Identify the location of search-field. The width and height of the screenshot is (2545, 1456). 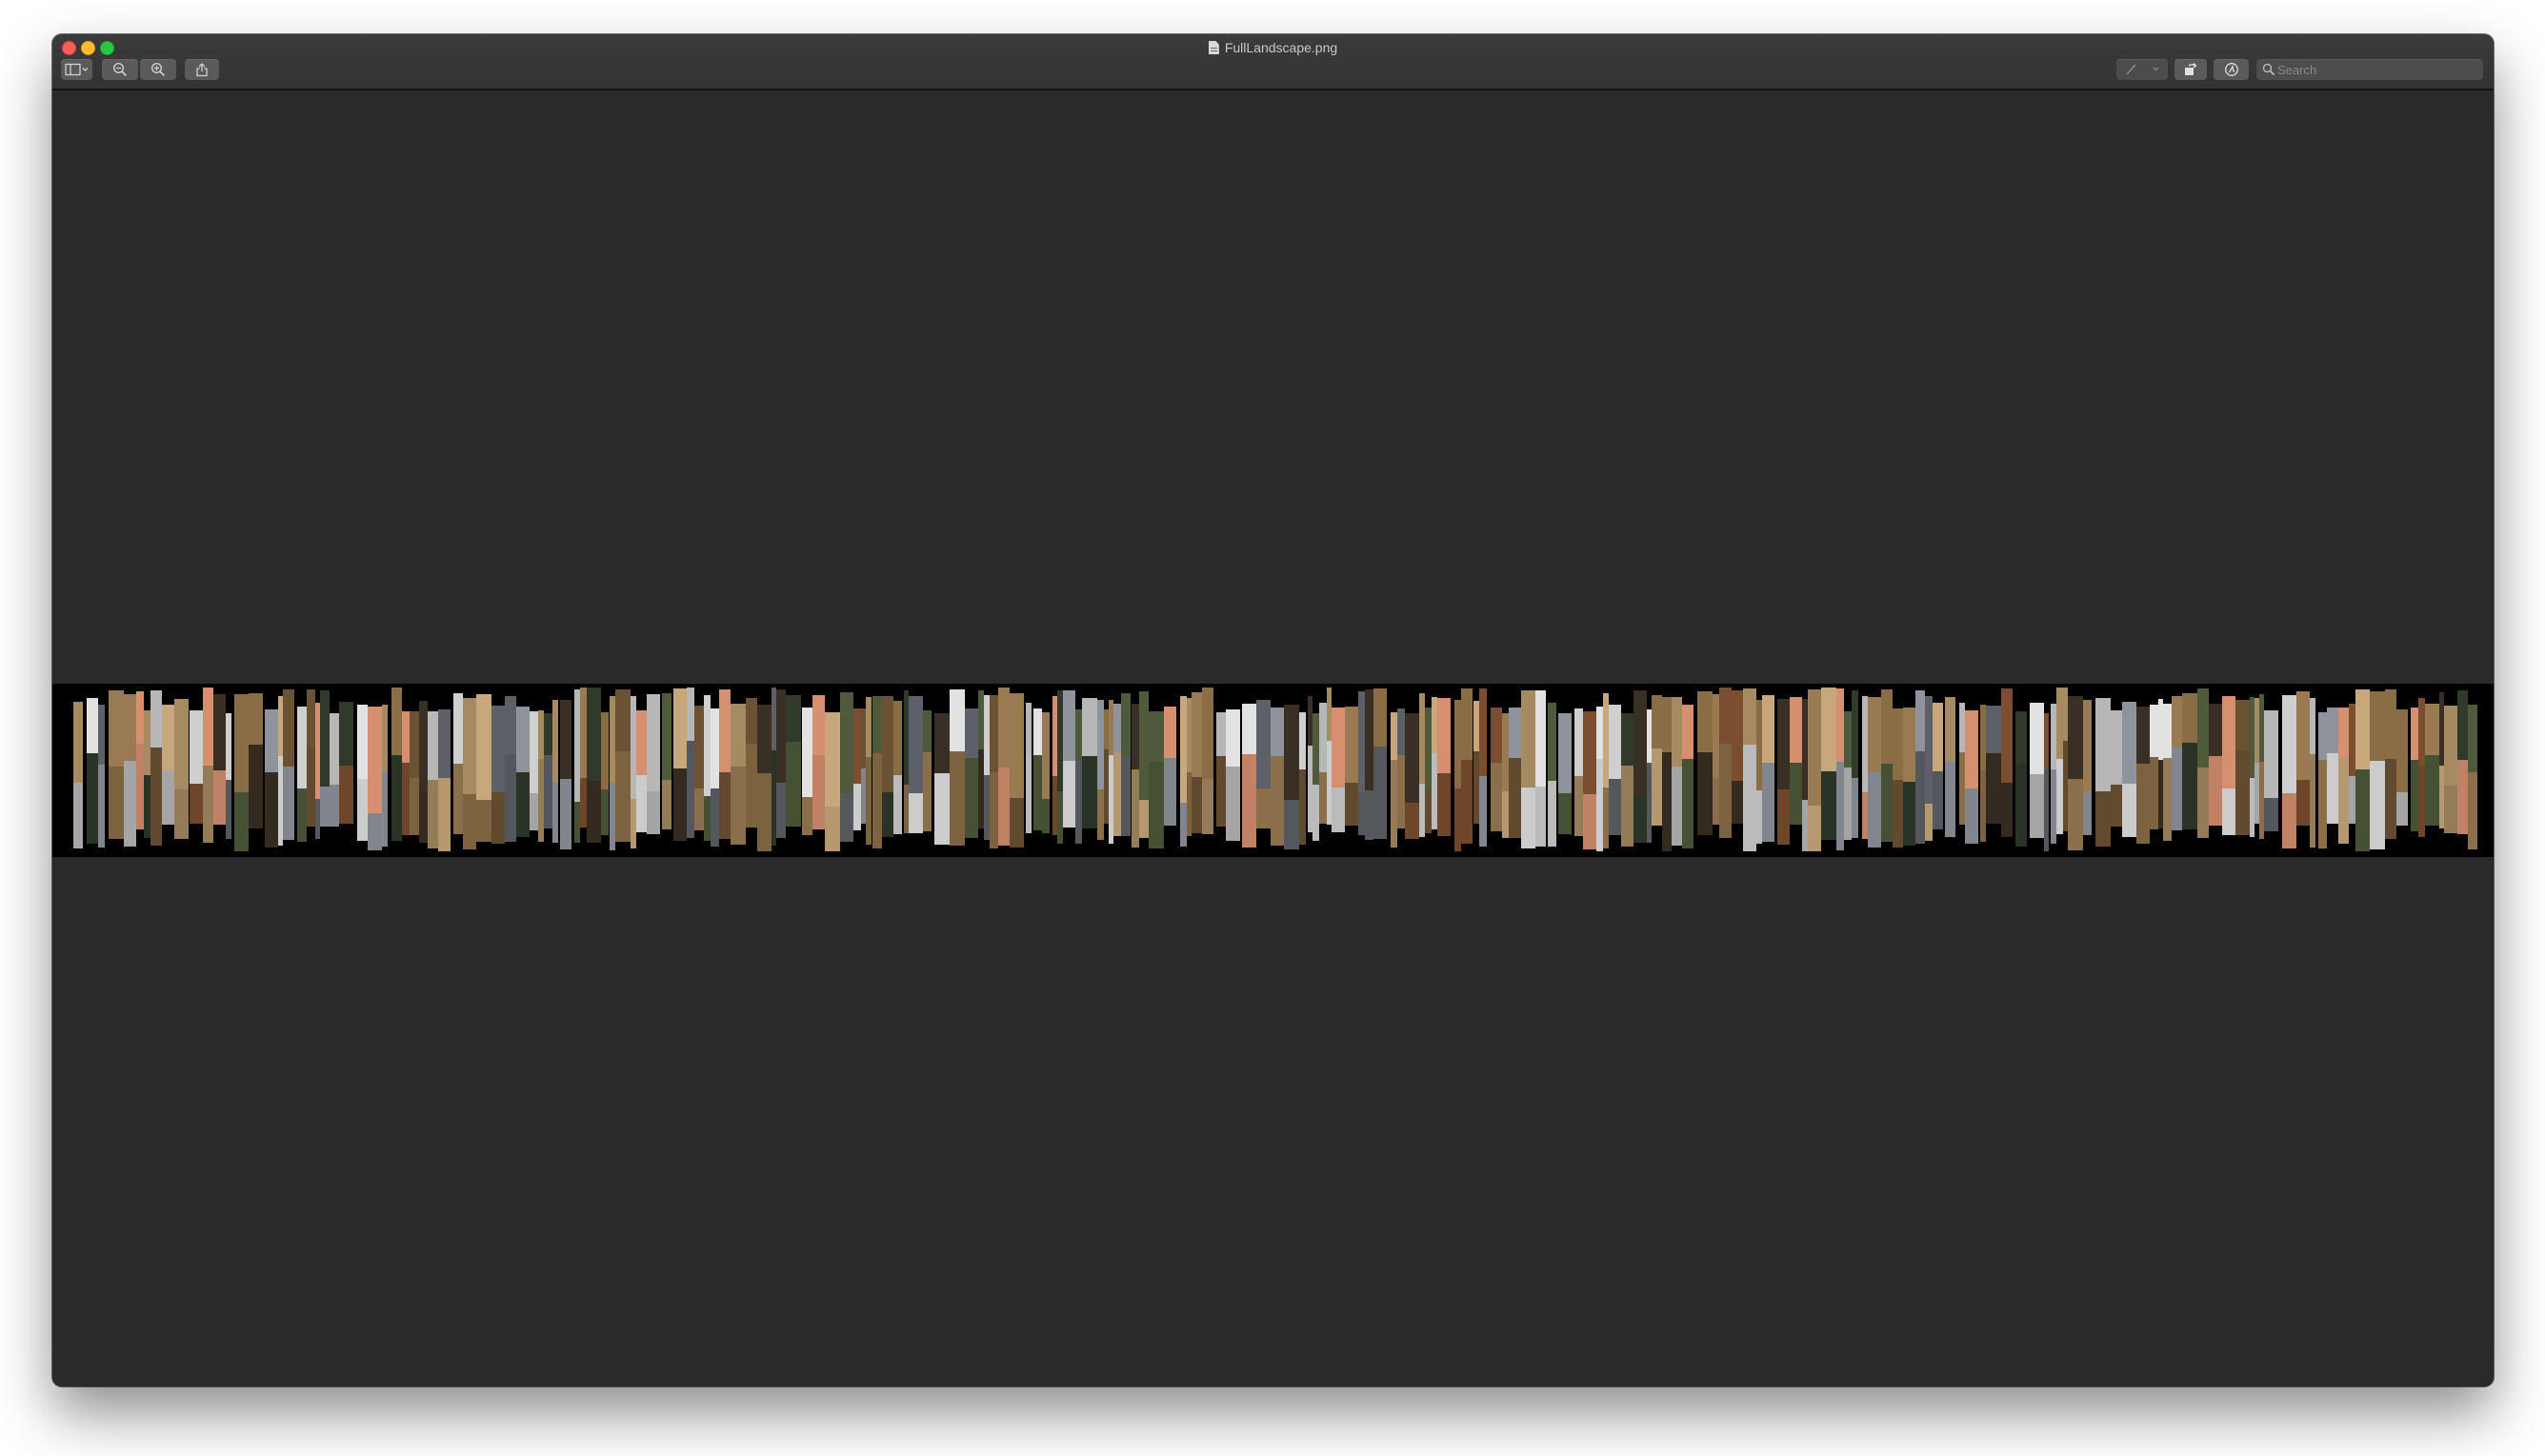
(2369, 69).